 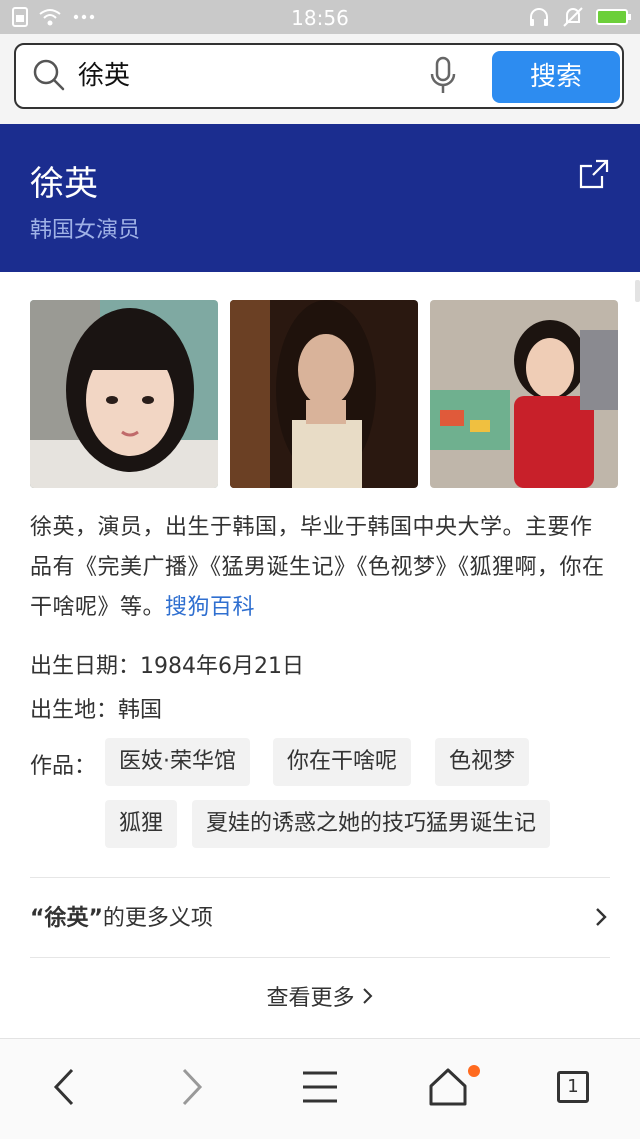 What do you see at coordinates (637, 291) in the screenshot?
I see `scroll-indicator` at bounding box center [637, 291].